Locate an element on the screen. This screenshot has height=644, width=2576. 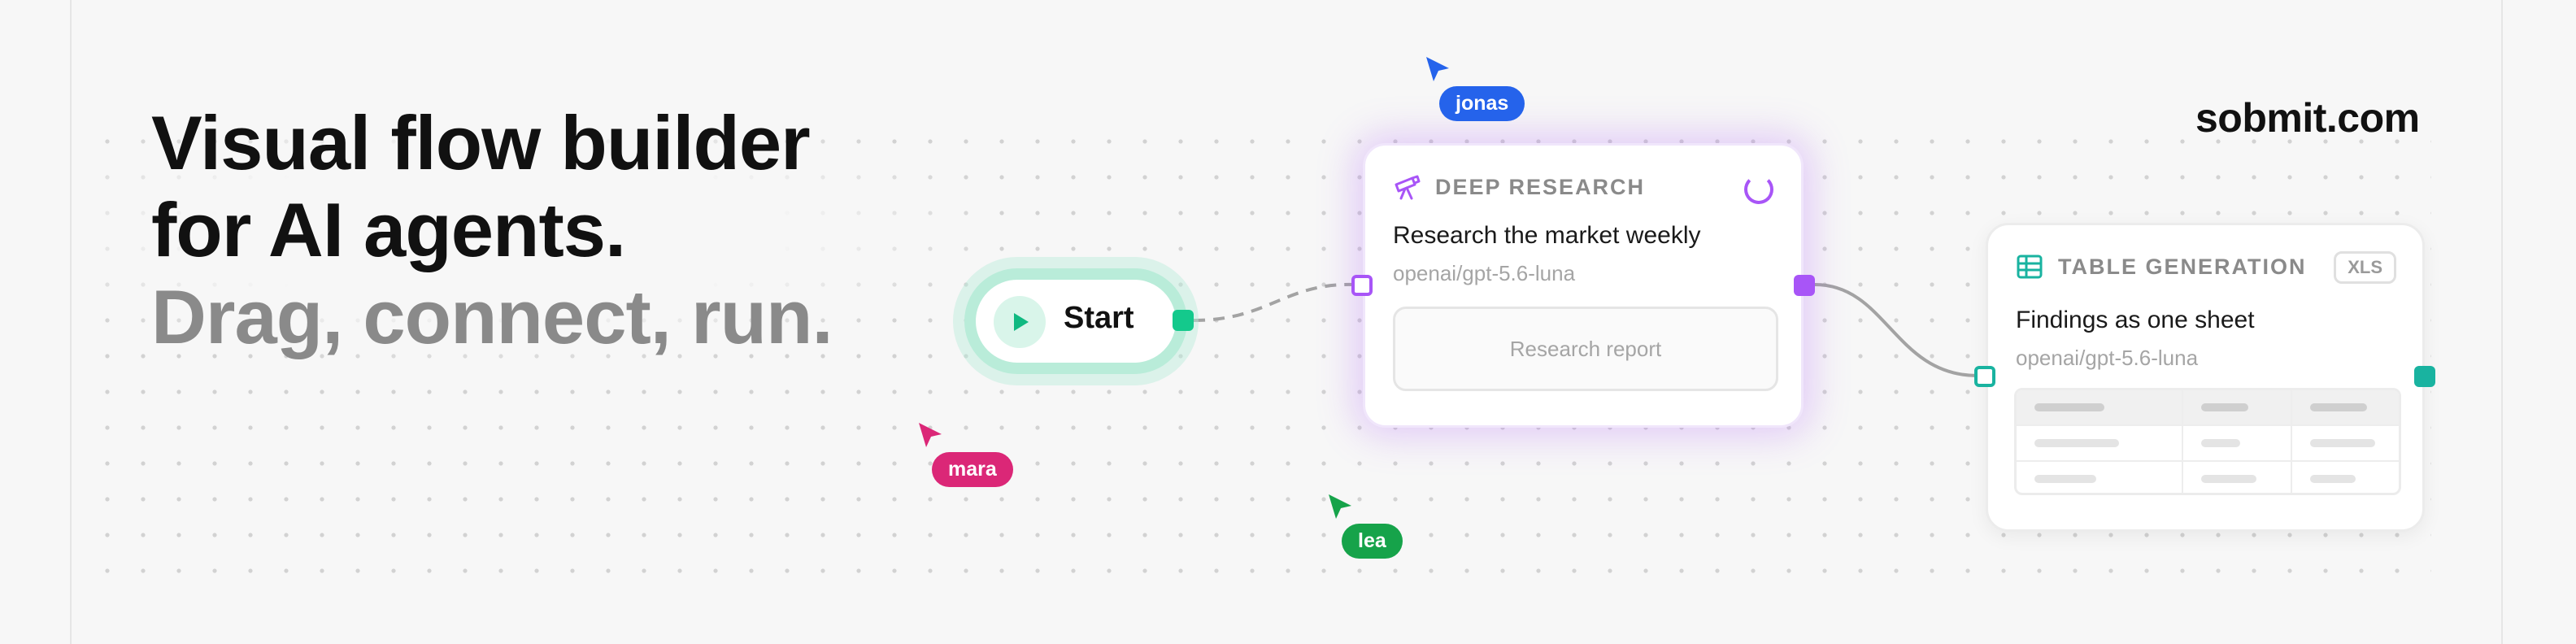
table-generation-header: TABLE GENERATION is located at coordinates (2161, 267).